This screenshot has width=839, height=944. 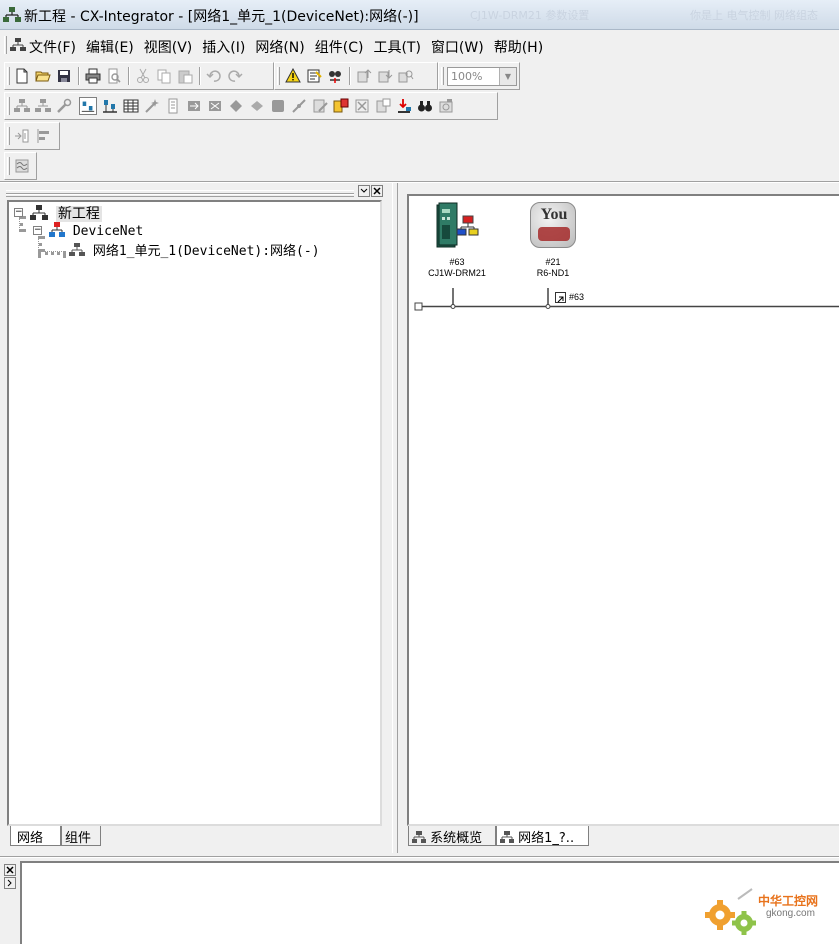 I want to click on device-properties-icon, so click(x=383, y=106).